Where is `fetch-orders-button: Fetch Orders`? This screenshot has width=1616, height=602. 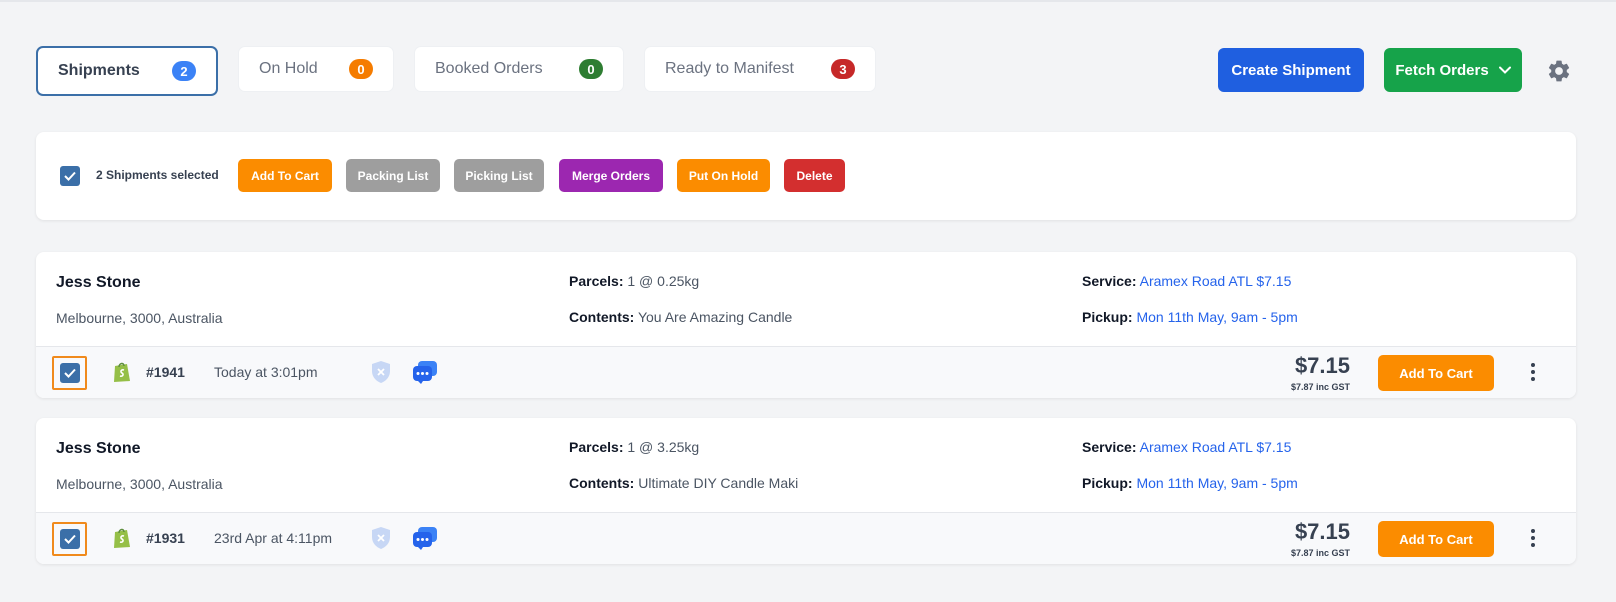
fetch-orders-button: Fetch Orders is located at coordinates (1453, 70).